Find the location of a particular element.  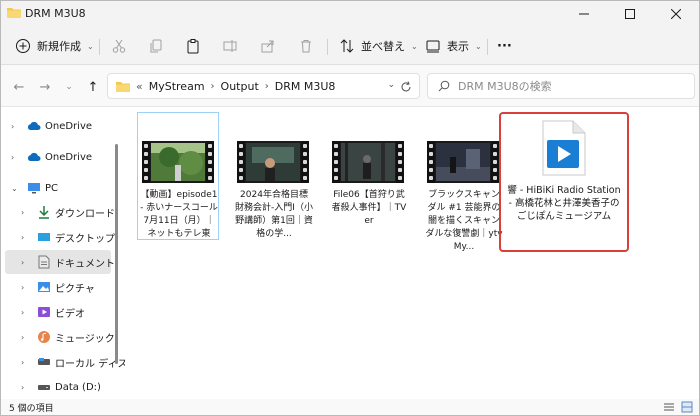

address-row: ← → ⌄ ↑ « MyStream › Output › DRM M3U8 ⌄ is located at coordinates (350, 86).